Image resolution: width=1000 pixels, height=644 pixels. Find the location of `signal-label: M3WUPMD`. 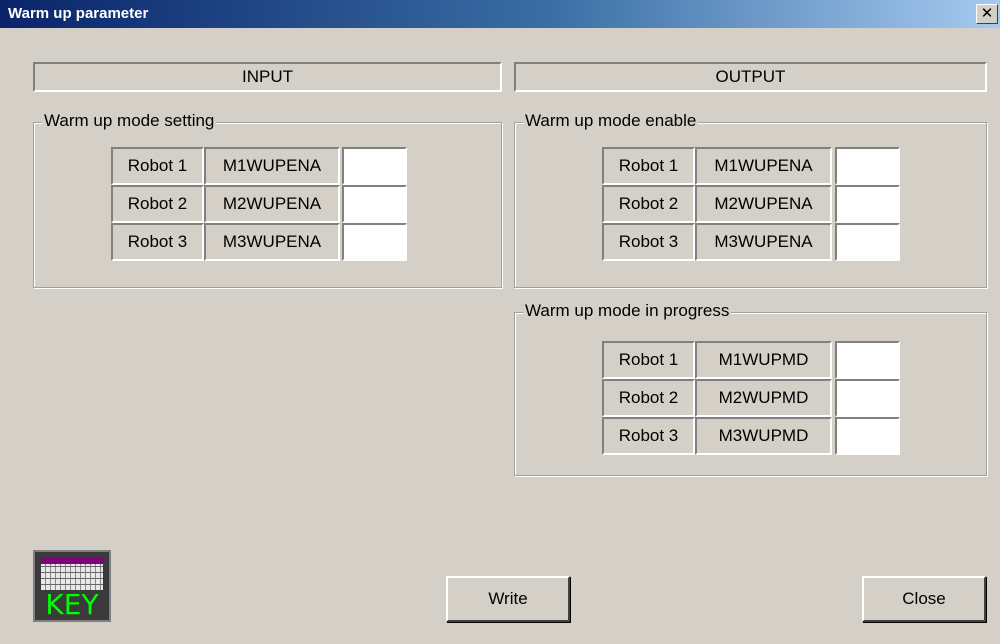

signal-label: M3WUPMD is located at coordinates (763, 436).